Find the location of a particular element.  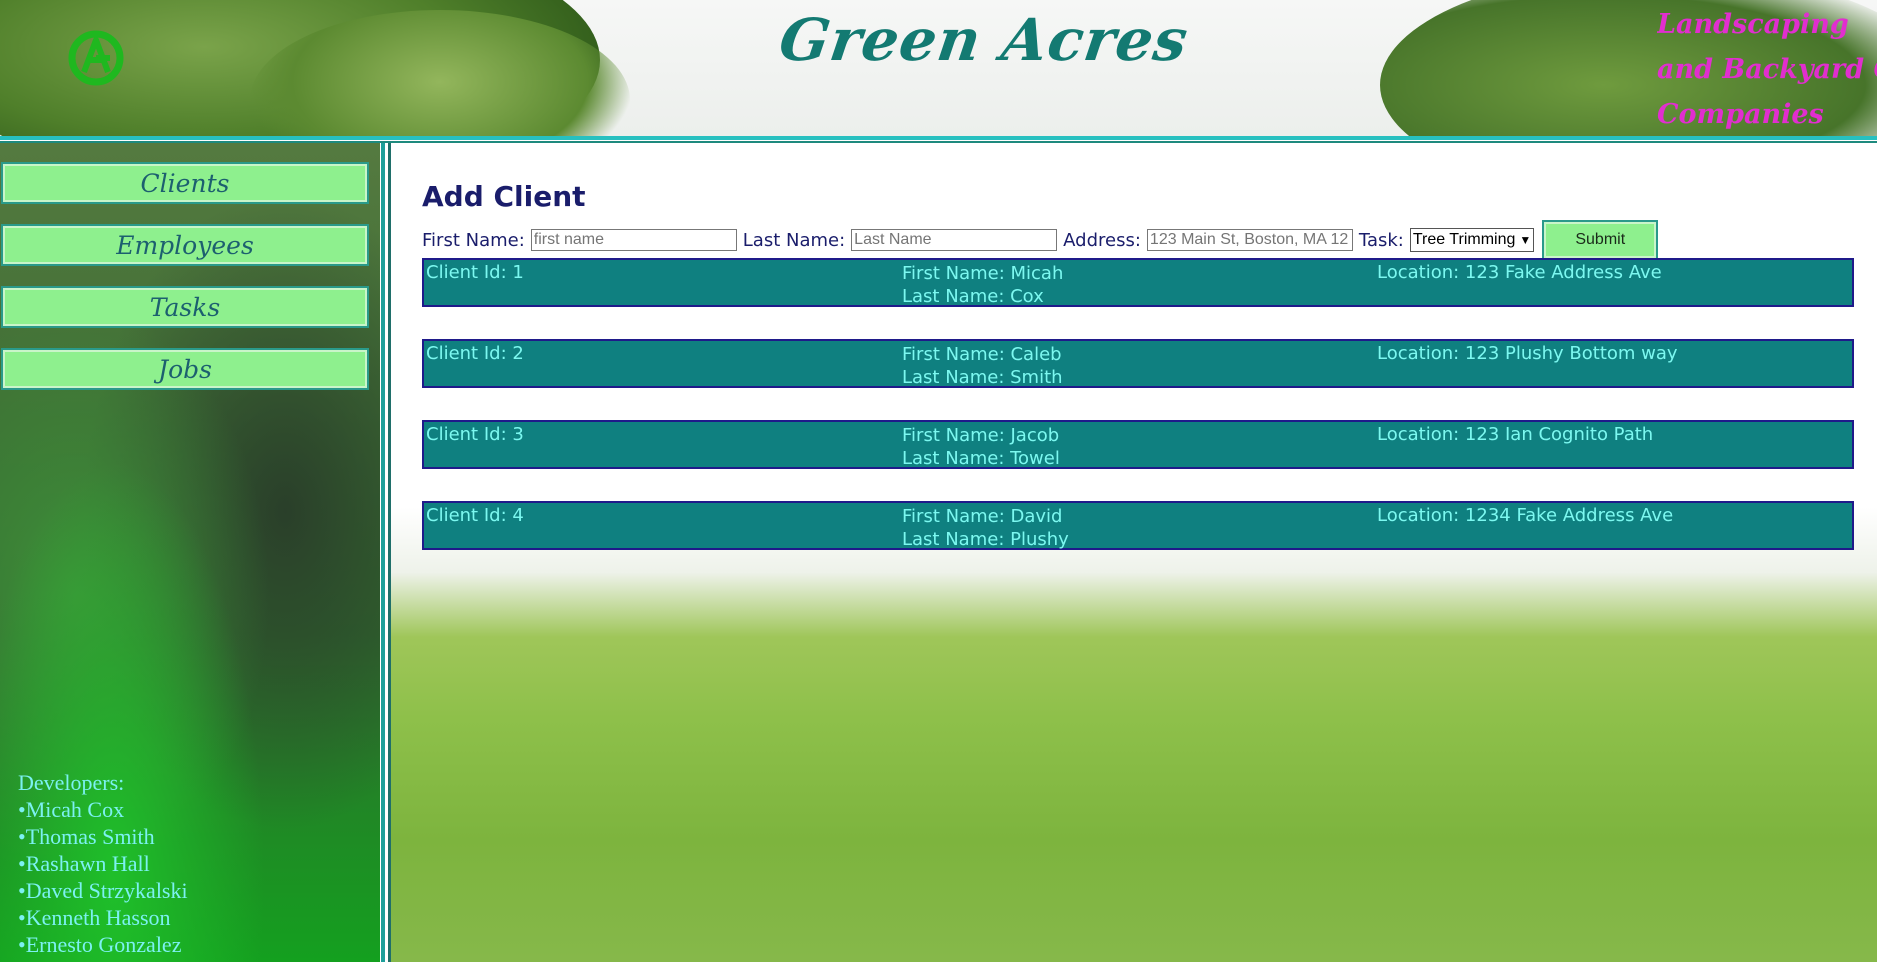

client-names: First Name: David Last Name: Plushy is located at coordinates (985, 528).